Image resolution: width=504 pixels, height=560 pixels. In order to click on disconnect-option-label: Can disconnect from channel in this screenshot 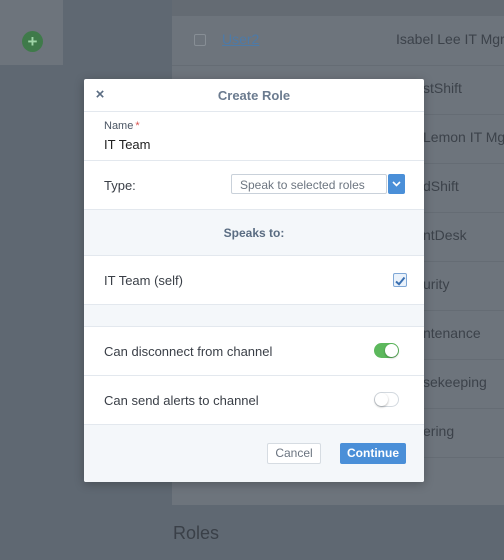, I will do `click(188, 351)`.